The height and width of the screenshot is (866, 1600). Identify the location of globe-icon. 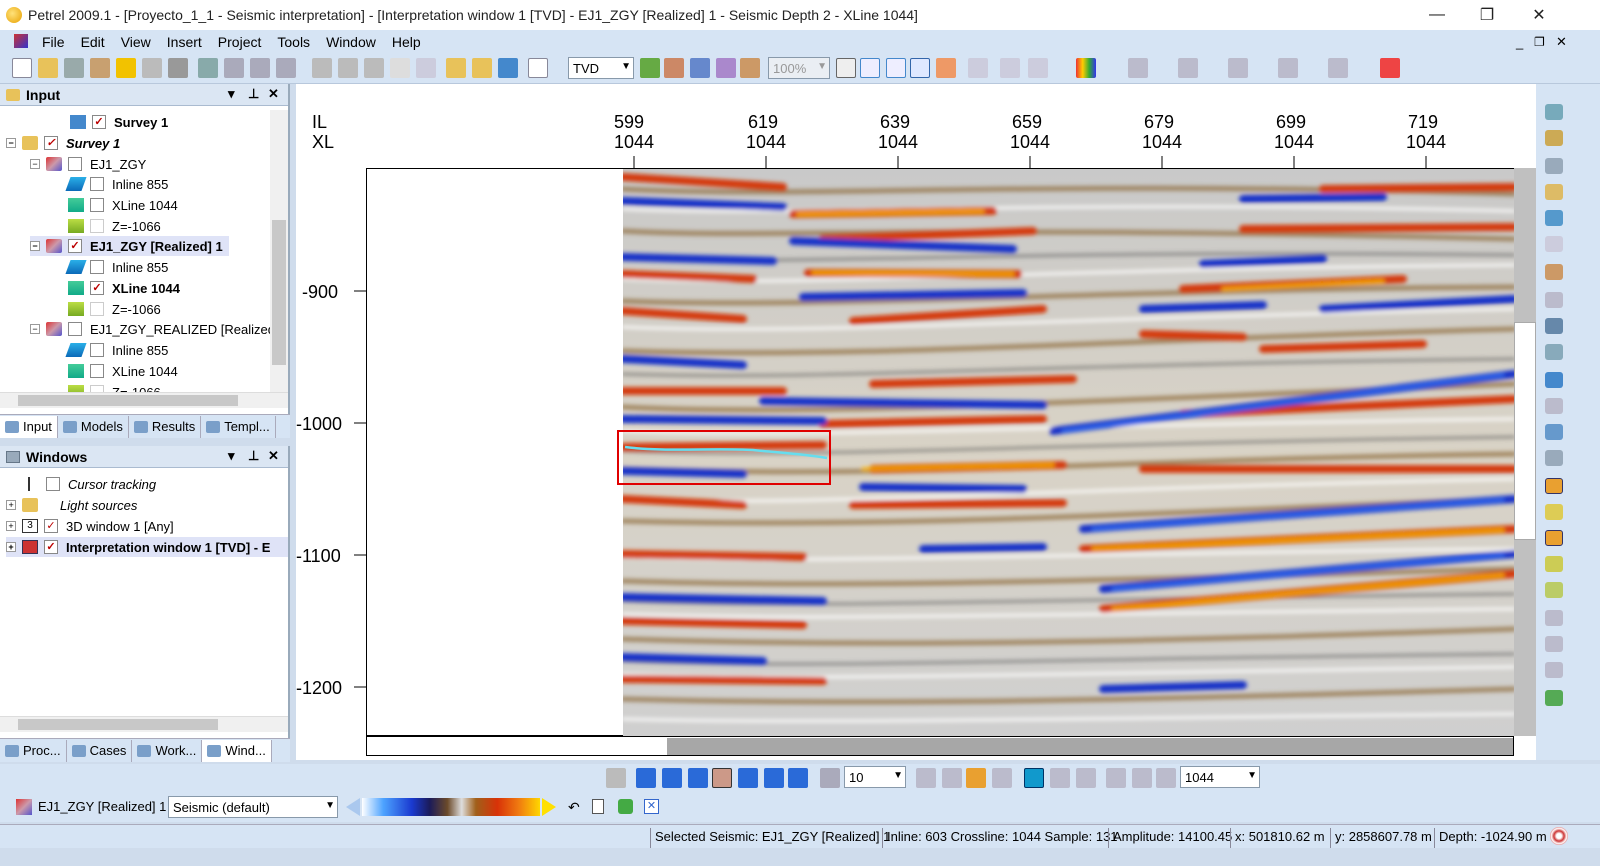
(1554, 380).